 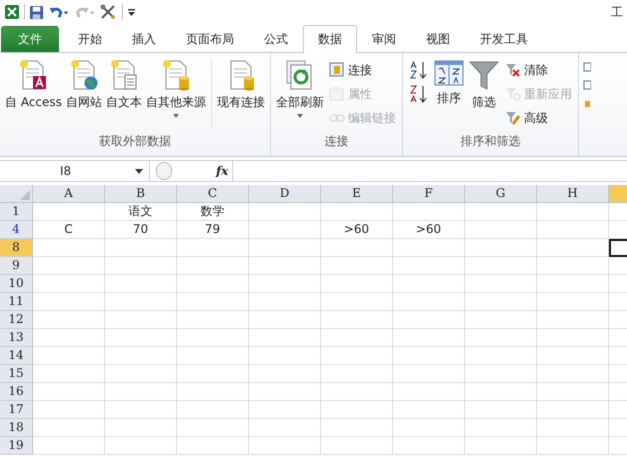 I want to click on ribbon-button: 高级, so click(x=538, y=118).